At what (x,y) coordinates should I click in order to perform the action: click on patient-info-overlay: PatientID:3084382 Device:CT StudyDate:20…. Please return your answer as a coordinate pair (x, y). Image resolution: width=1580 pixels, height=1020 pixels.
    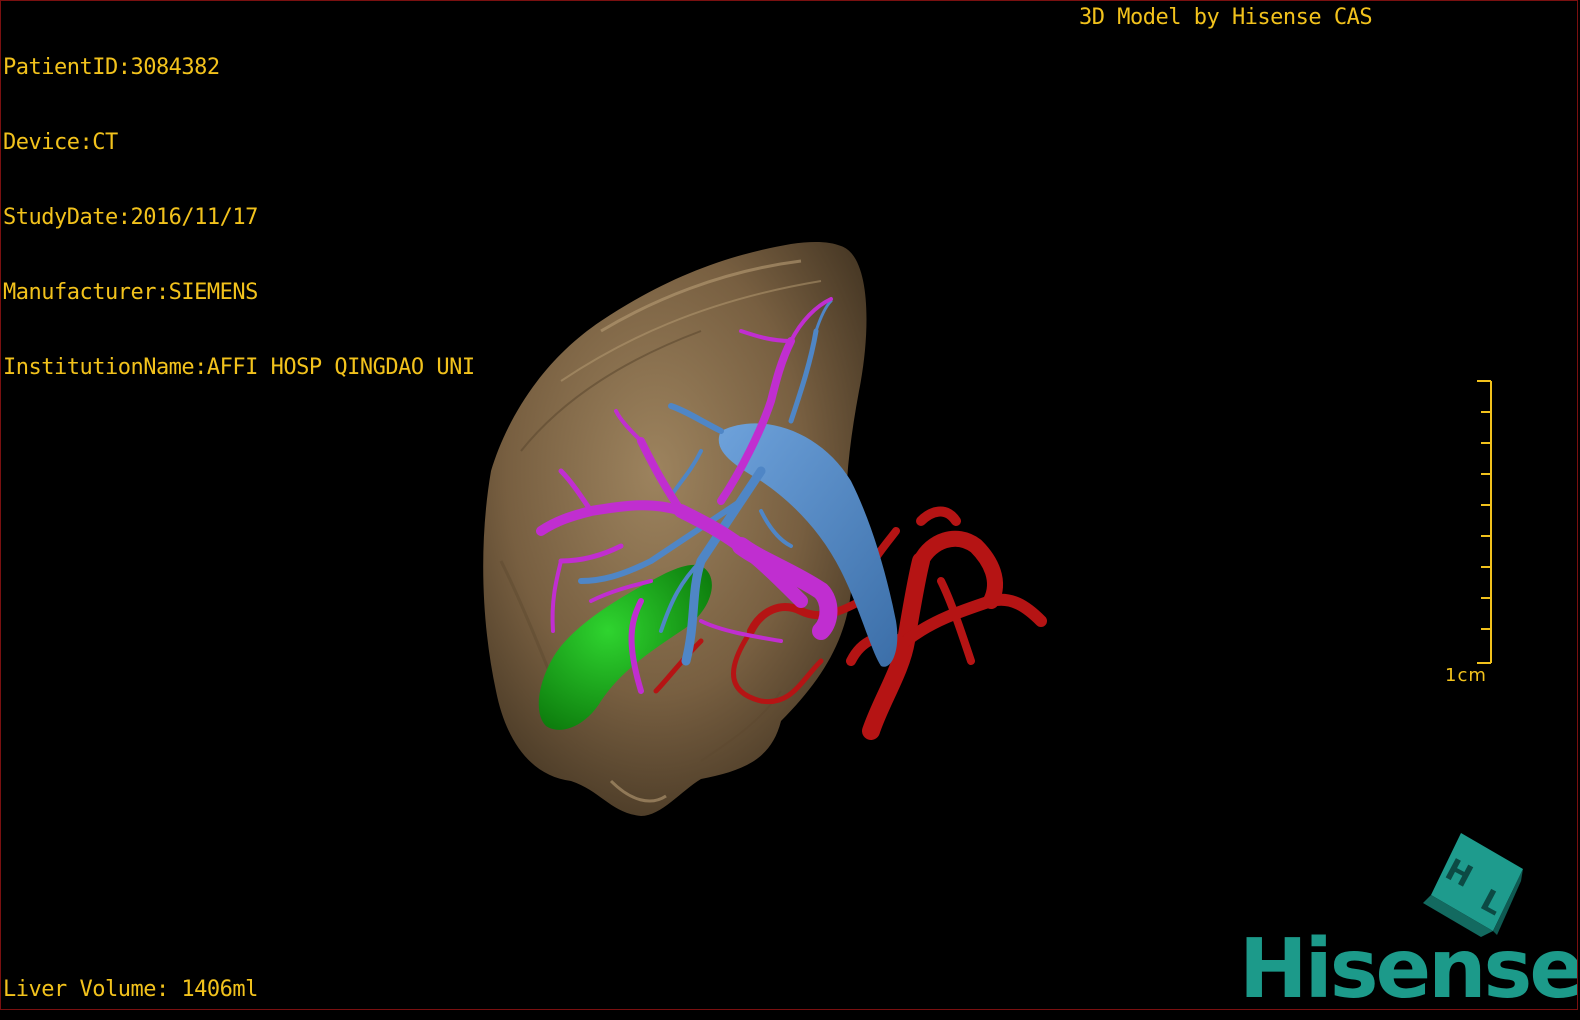
    Looking at the image, I should click on (239, 217).